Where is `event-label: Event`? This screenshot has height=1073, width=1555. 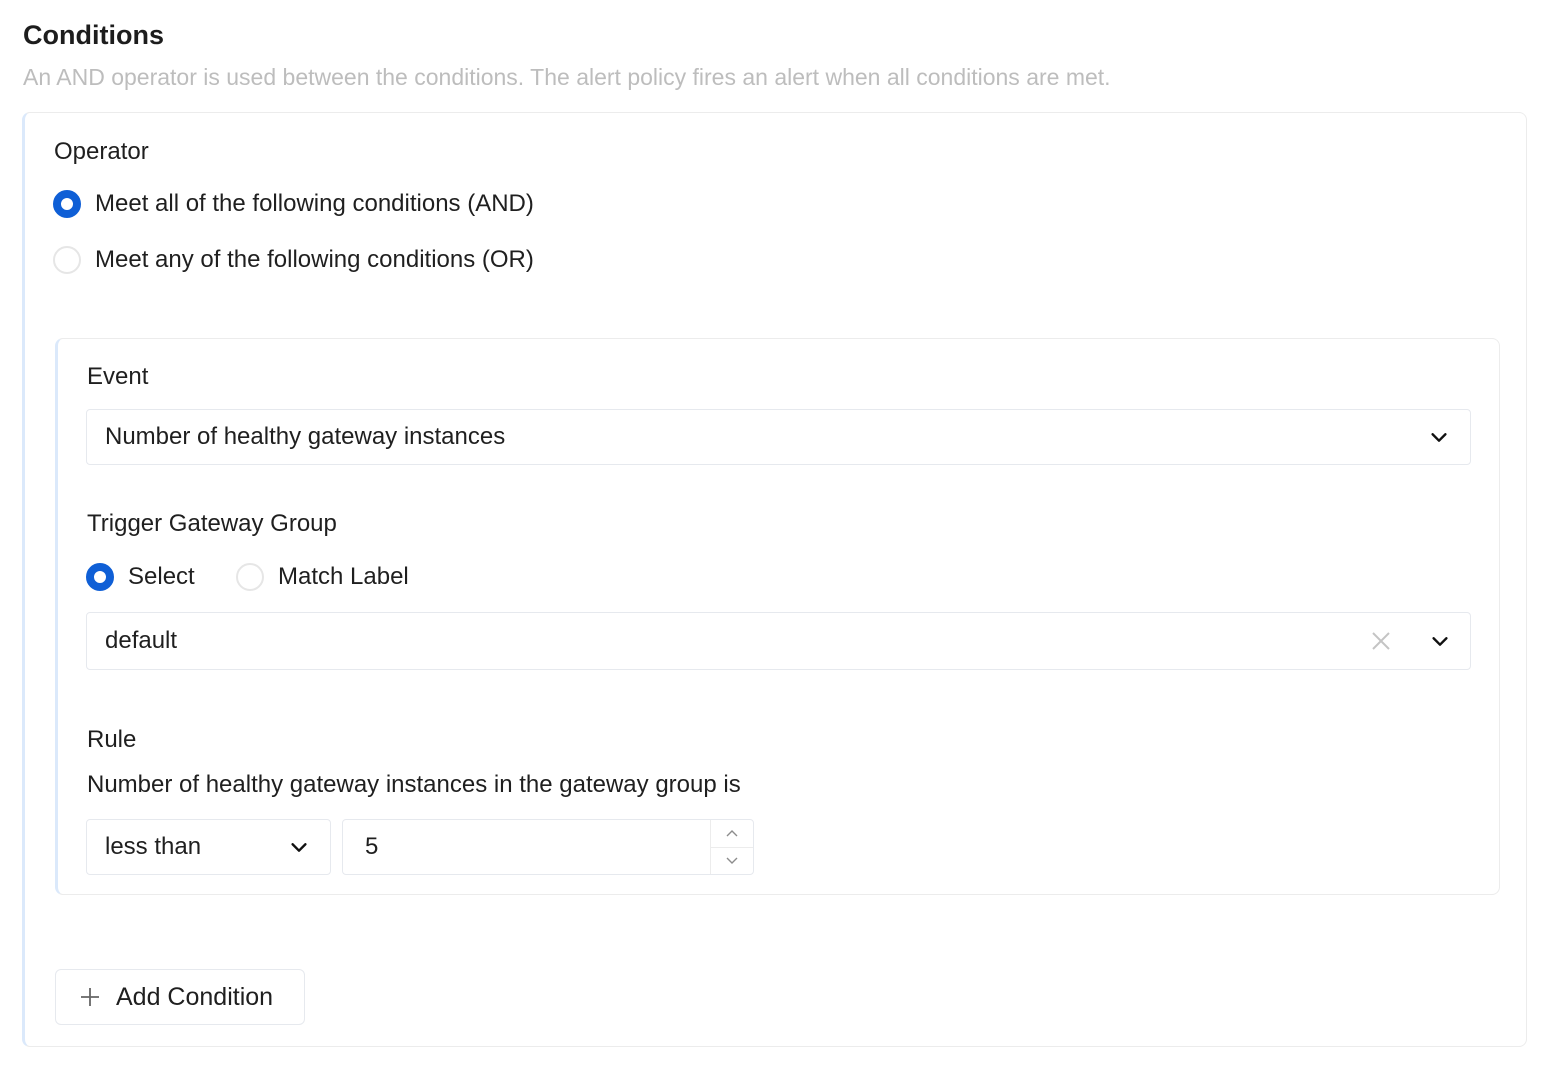
event-label: Event is located at coordinates (118, 376).